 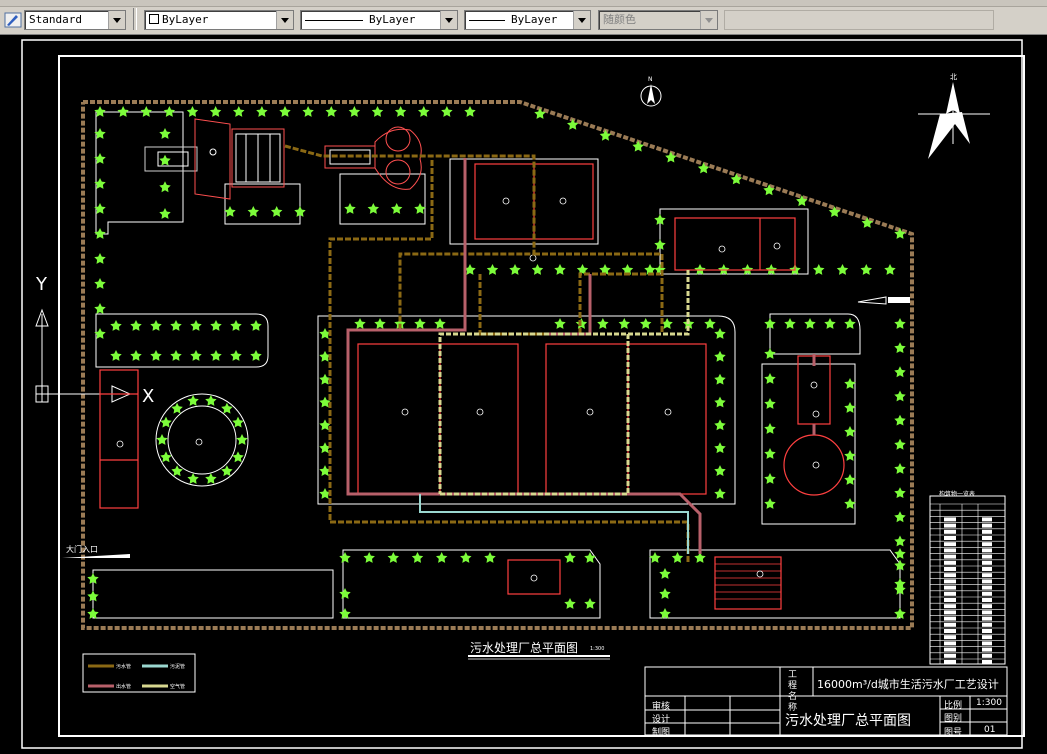 What do you see at coordinates (13, 20) in the screenshot?
I see `text-style-icon` at bounding box center [13, 20].